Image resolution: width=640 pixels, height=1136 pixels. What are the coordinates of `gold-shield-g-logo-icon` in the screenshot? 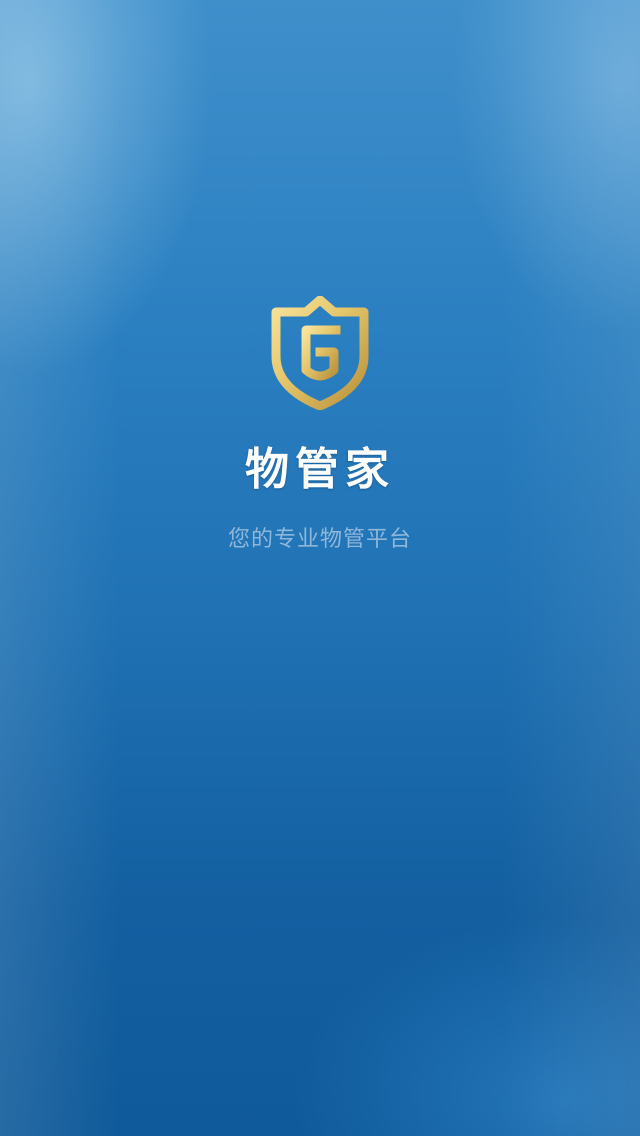 It's located at (320, 353).